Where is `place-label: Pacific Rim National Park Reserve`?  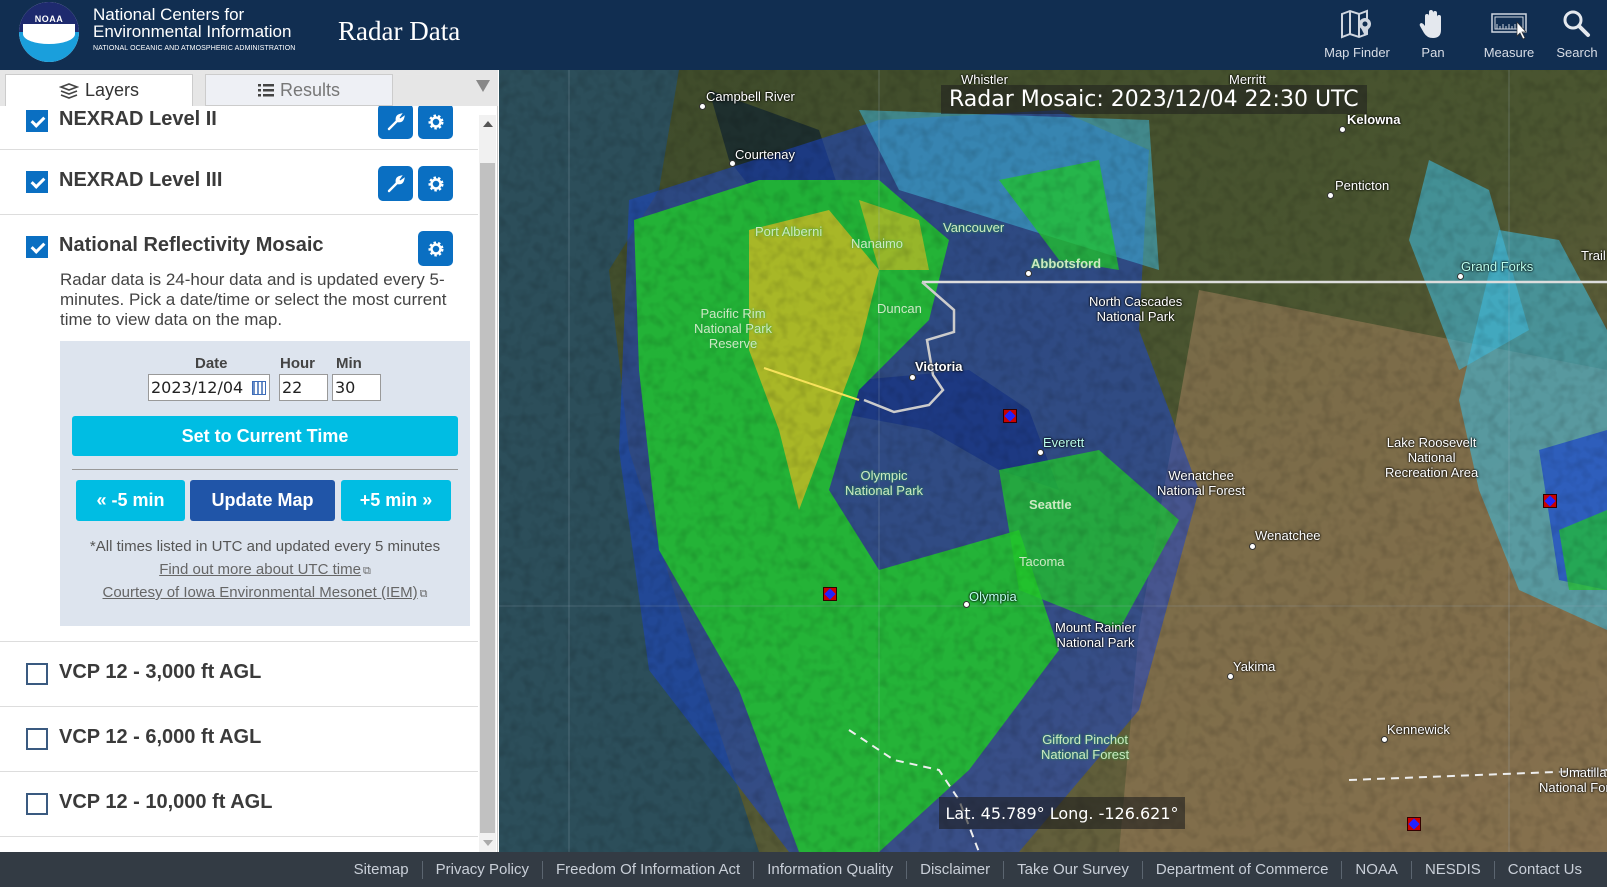
place-label: Pacific Rim National Park Reserve is located at coordinates (733, 328).